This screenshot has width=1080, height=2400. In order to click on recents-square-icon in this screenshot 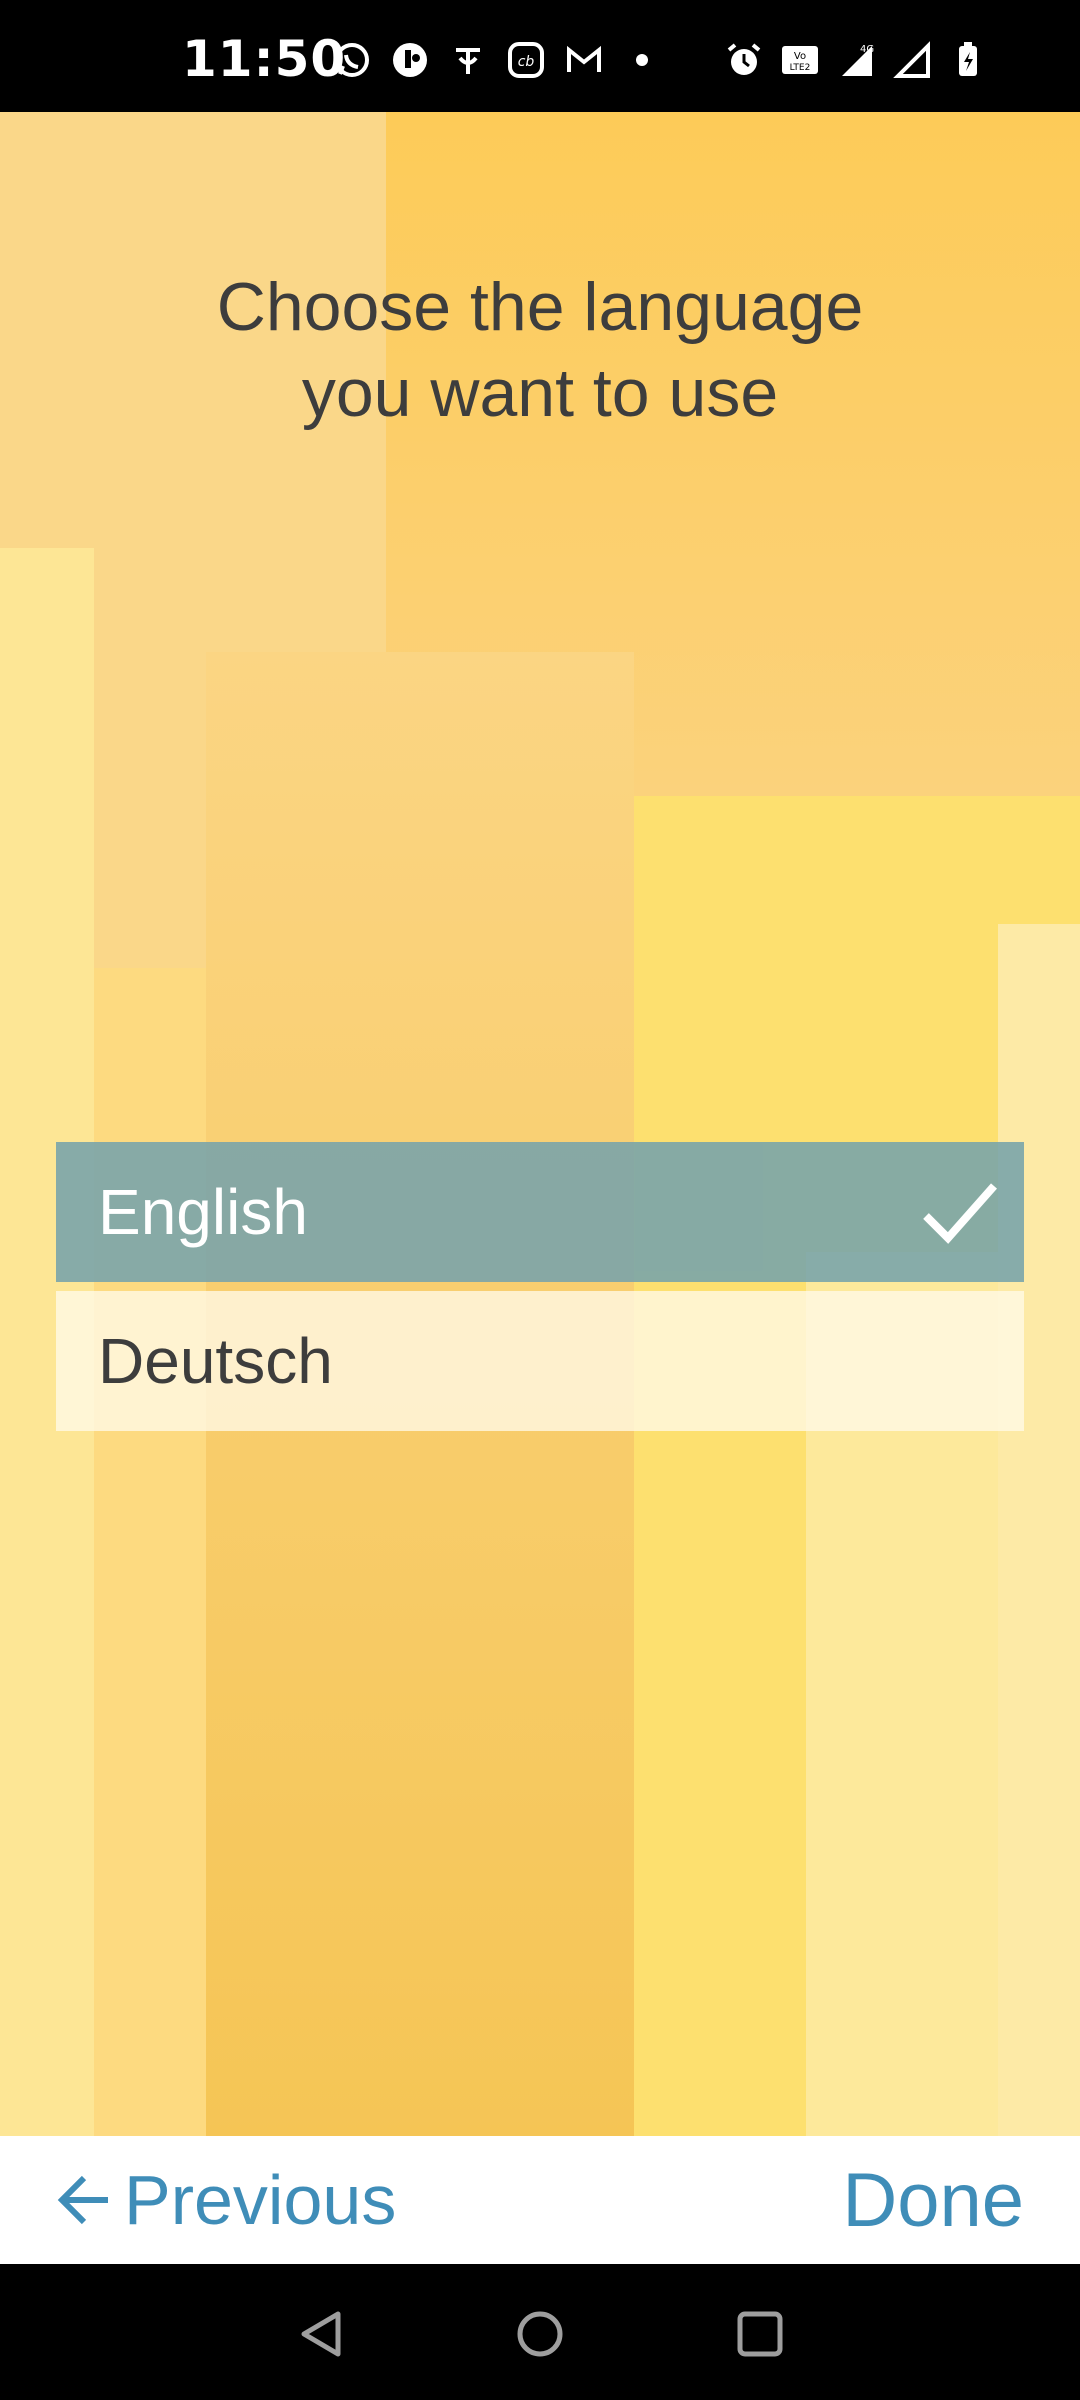, I will do `click(760, 2334)`.